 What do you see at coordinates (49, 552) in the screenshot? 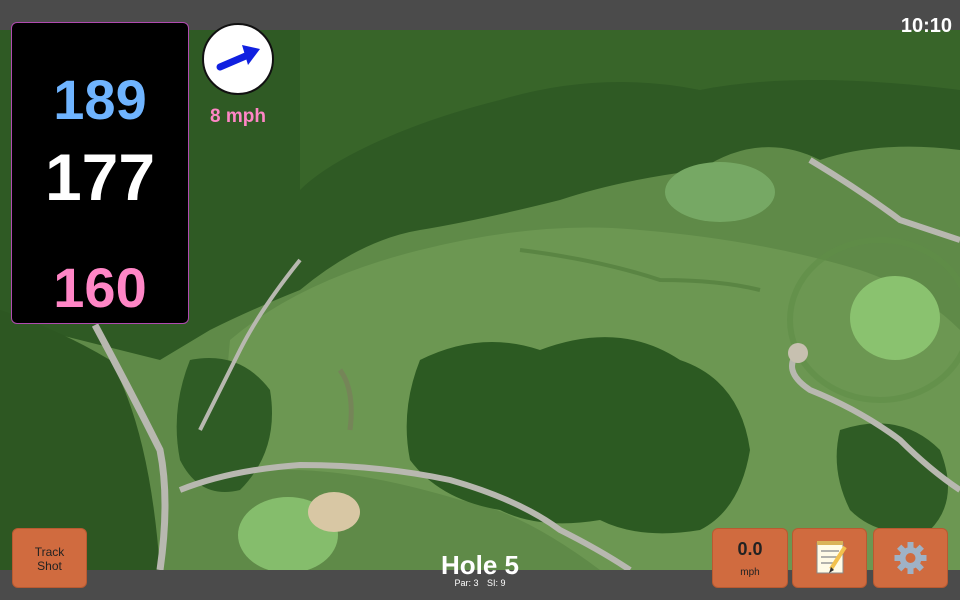
I see `track-shot-label-line1: Track` at bounding box center [49, 552].